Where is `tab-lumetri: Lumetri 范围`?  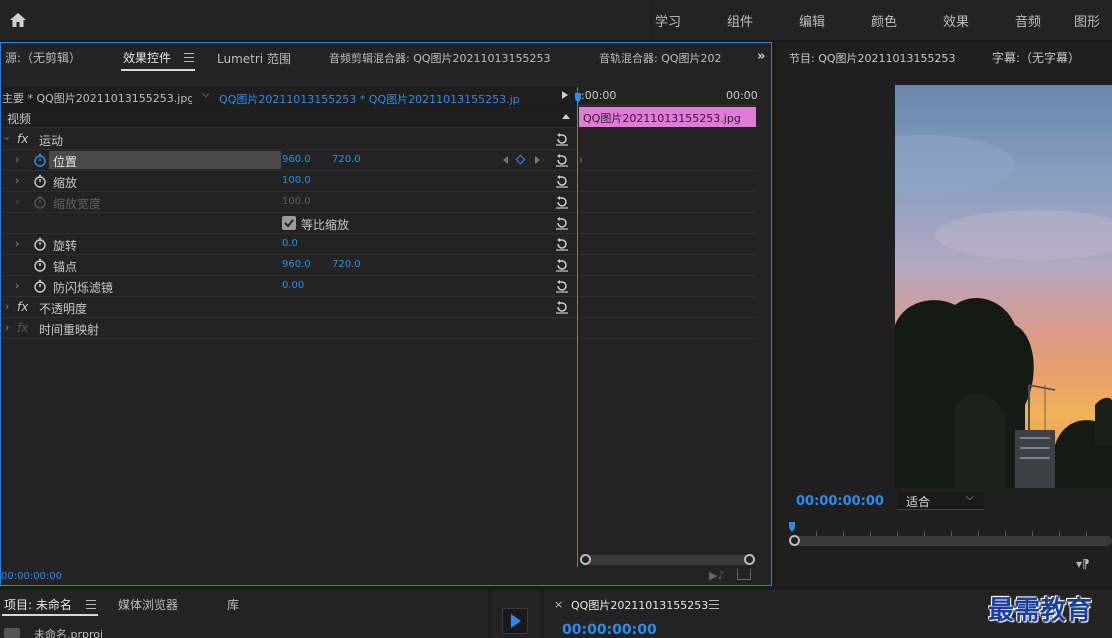
tab-lumetri: Lumetri 范围 is located at coordinates (254, 58).